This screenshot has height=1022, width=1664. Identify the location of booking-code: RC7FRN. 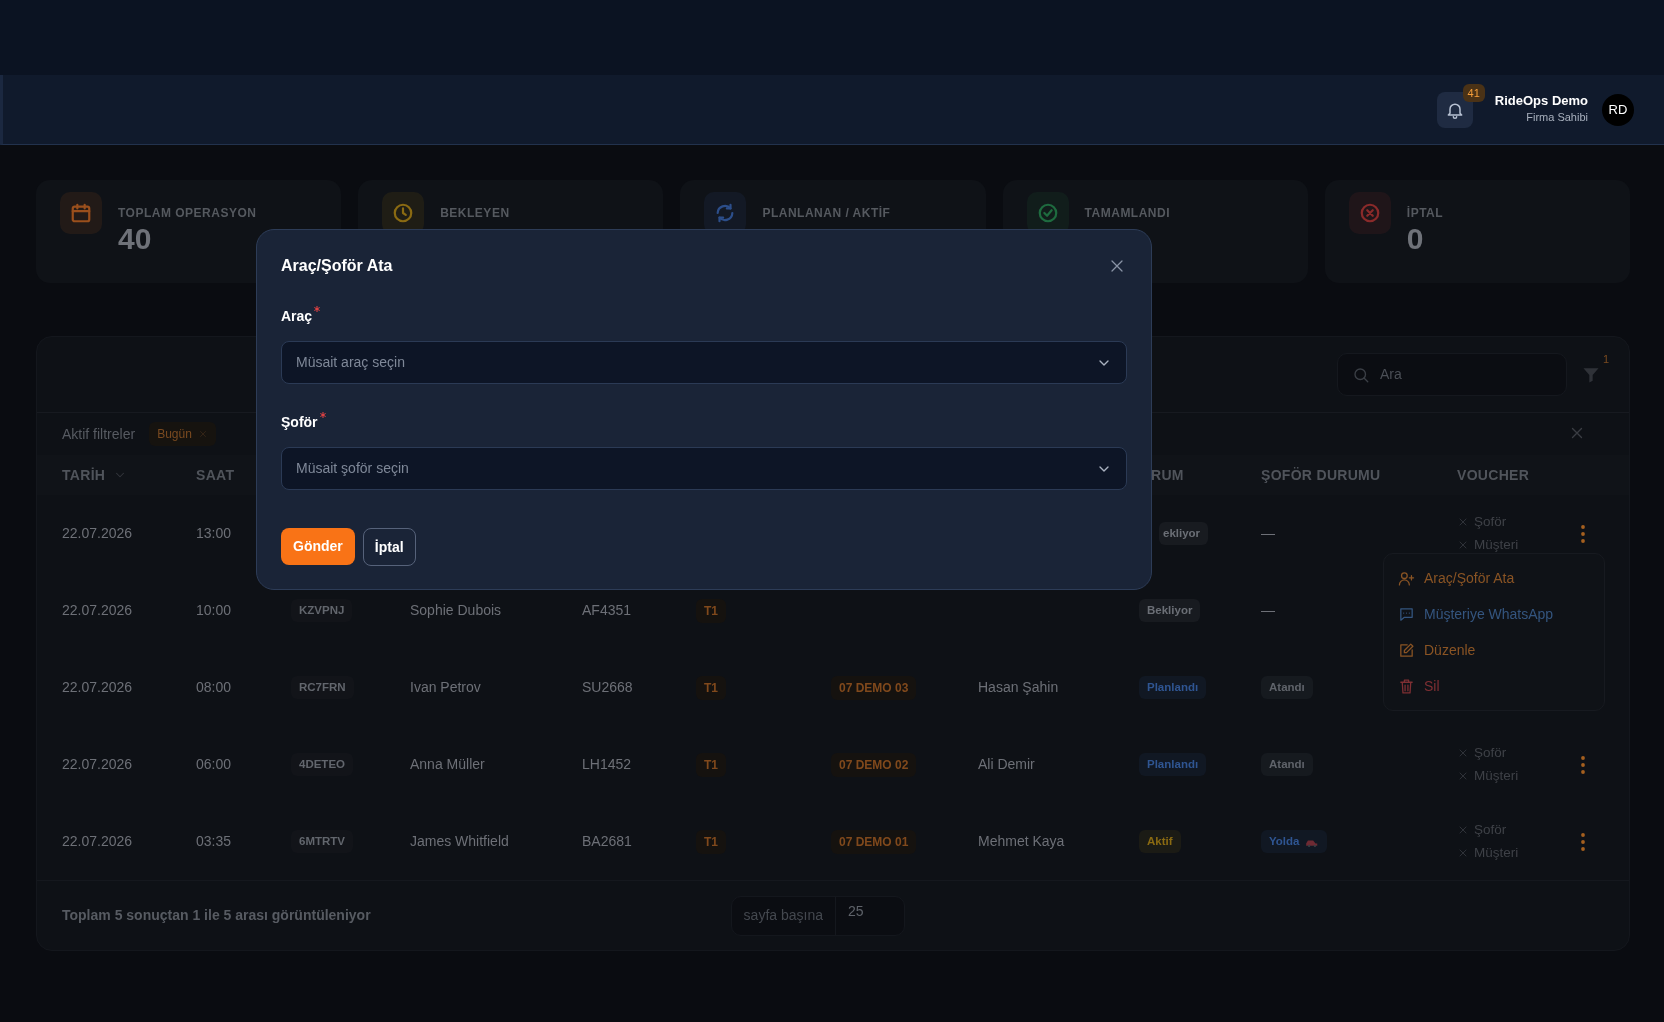
(322, 687).